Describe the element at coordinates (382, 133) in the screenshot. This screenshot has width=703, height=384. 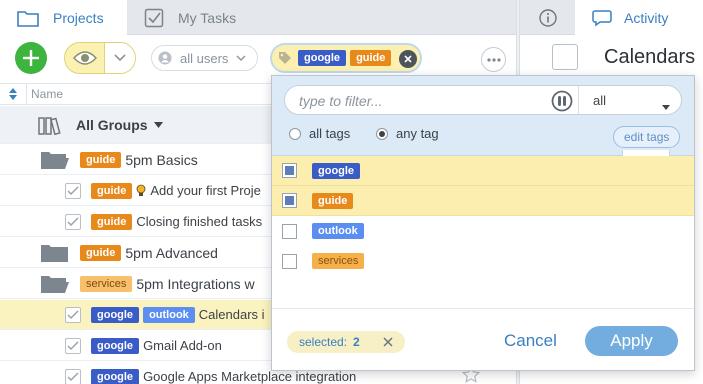
I see `radio-any-tag-input` at that location.